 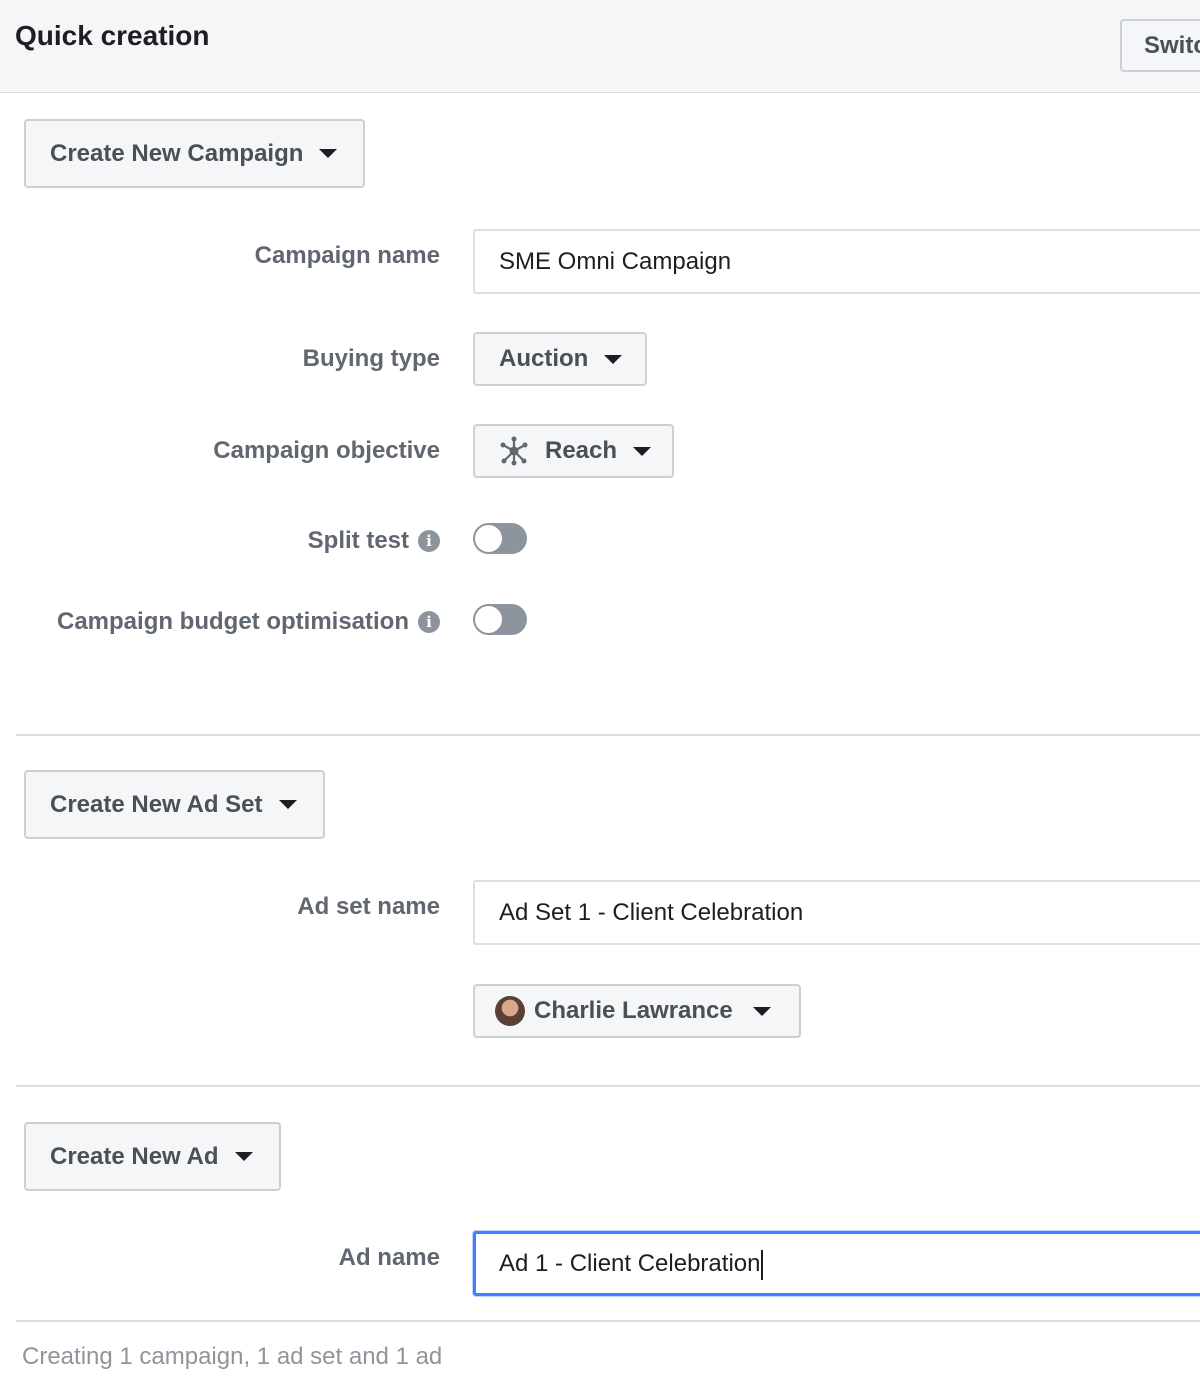 What do you see at coordinates (608, 1321) in the screenshot?
I see `footer-divider` at bounding box center [608, 1321].